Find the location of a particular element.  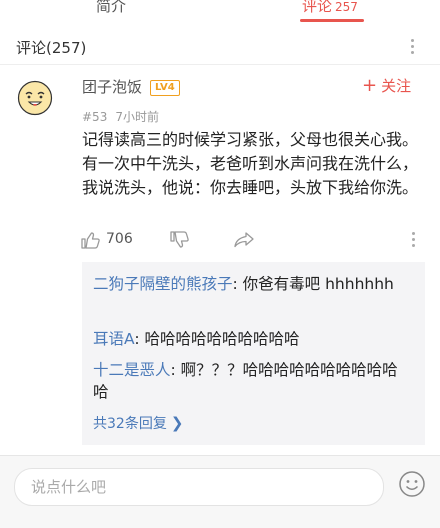

comment-input is located at coordinates (196, 487).